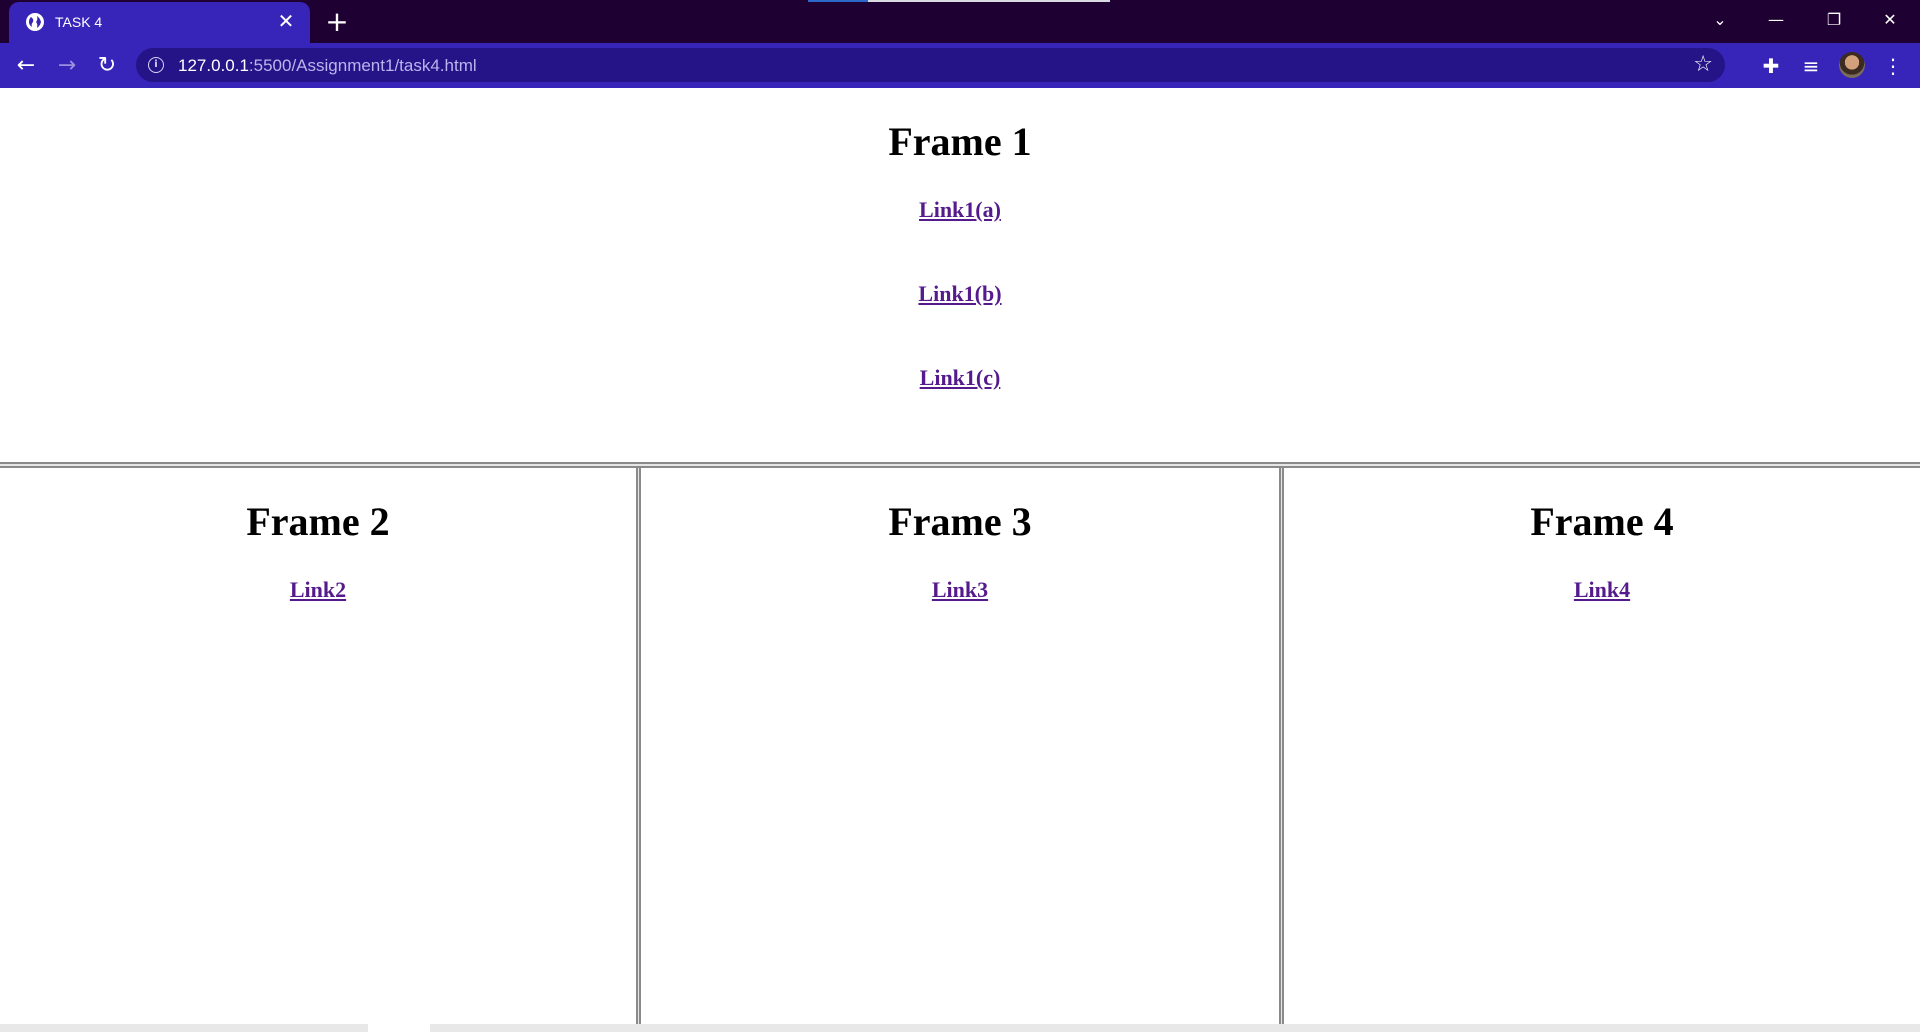 This screenshot has width=1920, height=1032. Describe the element at coordinates (286, 22) in the screenshot. I see `tab-close-icon: ✕` at that location.